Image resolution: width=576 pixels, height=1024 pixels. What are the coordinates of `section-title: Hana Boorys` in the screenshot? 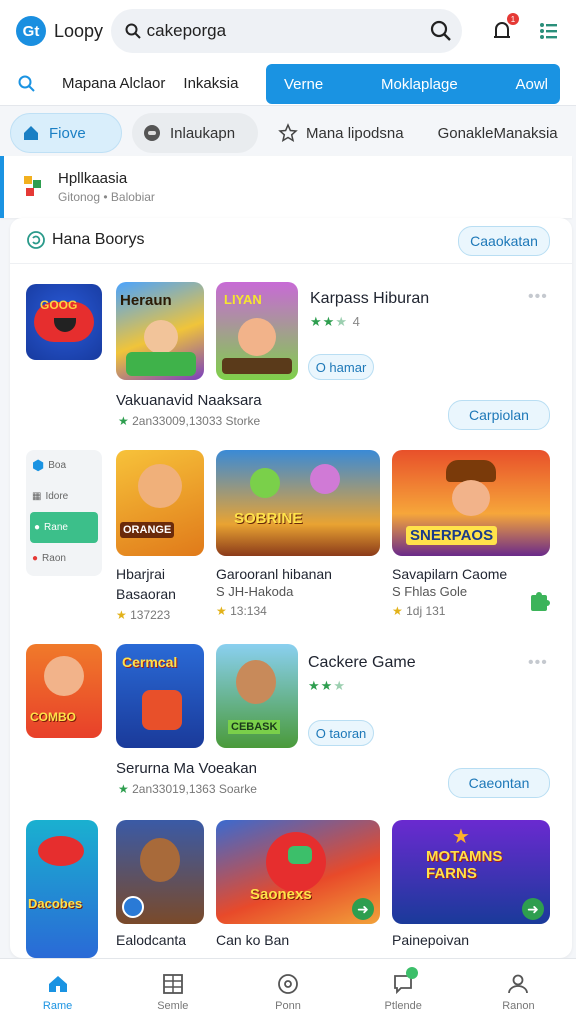 It's located at (98, 239).